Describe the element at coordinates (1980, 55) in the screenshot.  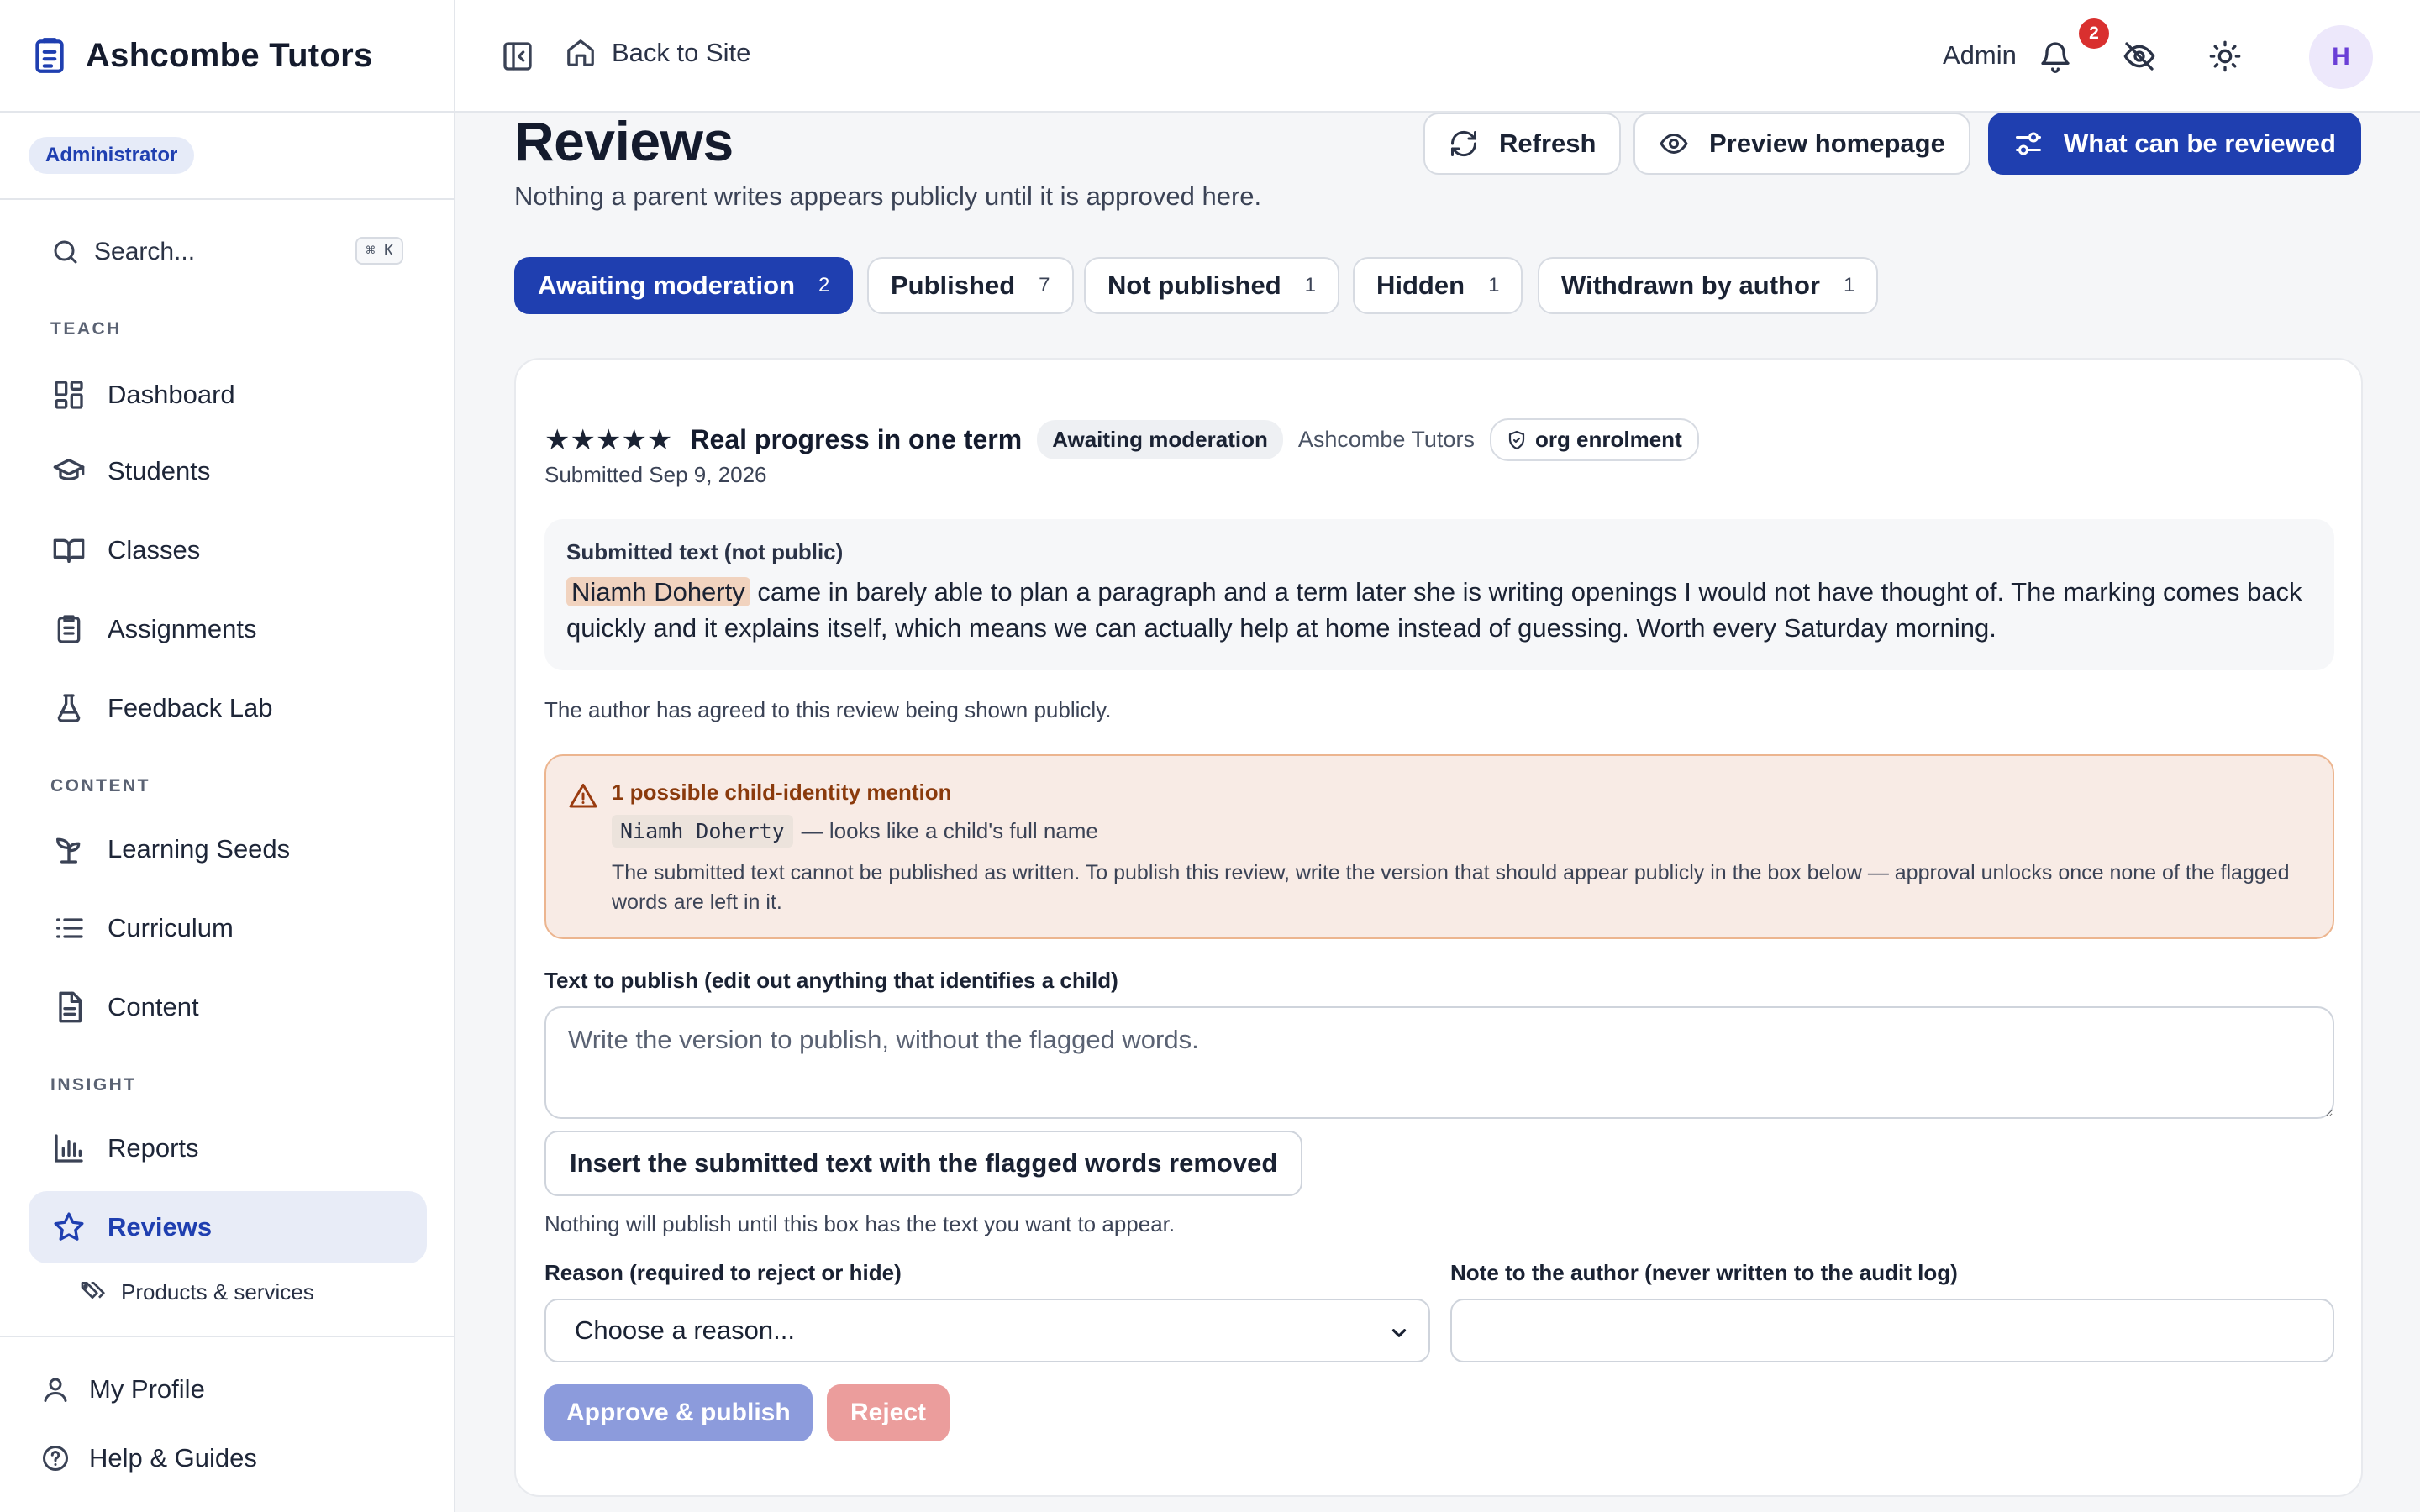
I see `admin-label: Admin` at that location.